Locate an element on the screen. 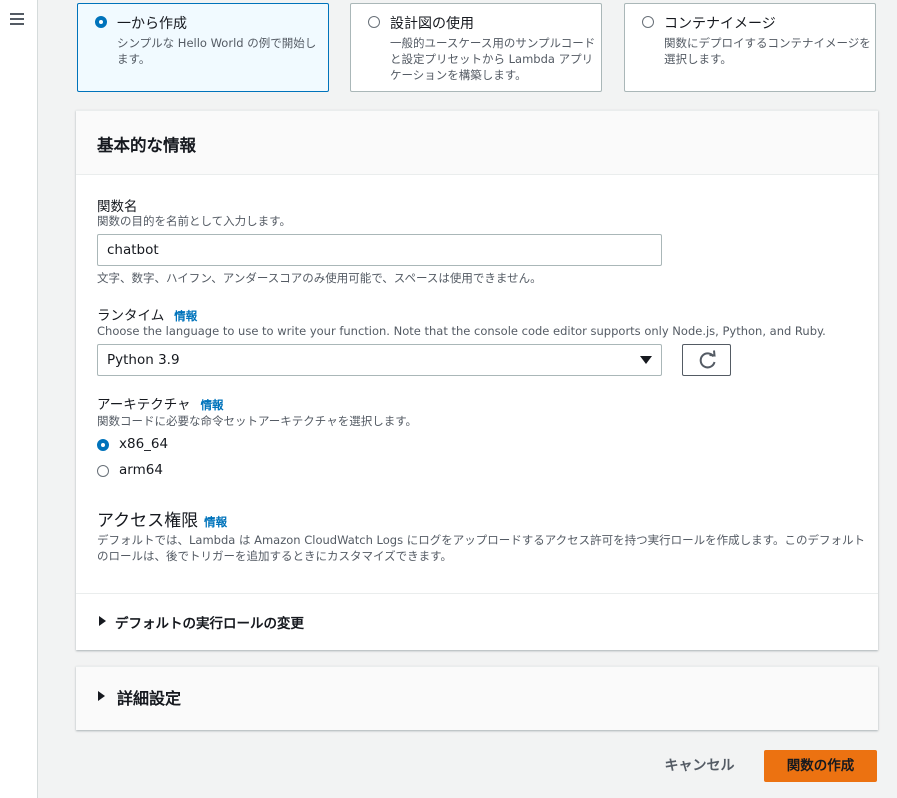  option-title: 一から作成 is located at coordinates (152, 24).